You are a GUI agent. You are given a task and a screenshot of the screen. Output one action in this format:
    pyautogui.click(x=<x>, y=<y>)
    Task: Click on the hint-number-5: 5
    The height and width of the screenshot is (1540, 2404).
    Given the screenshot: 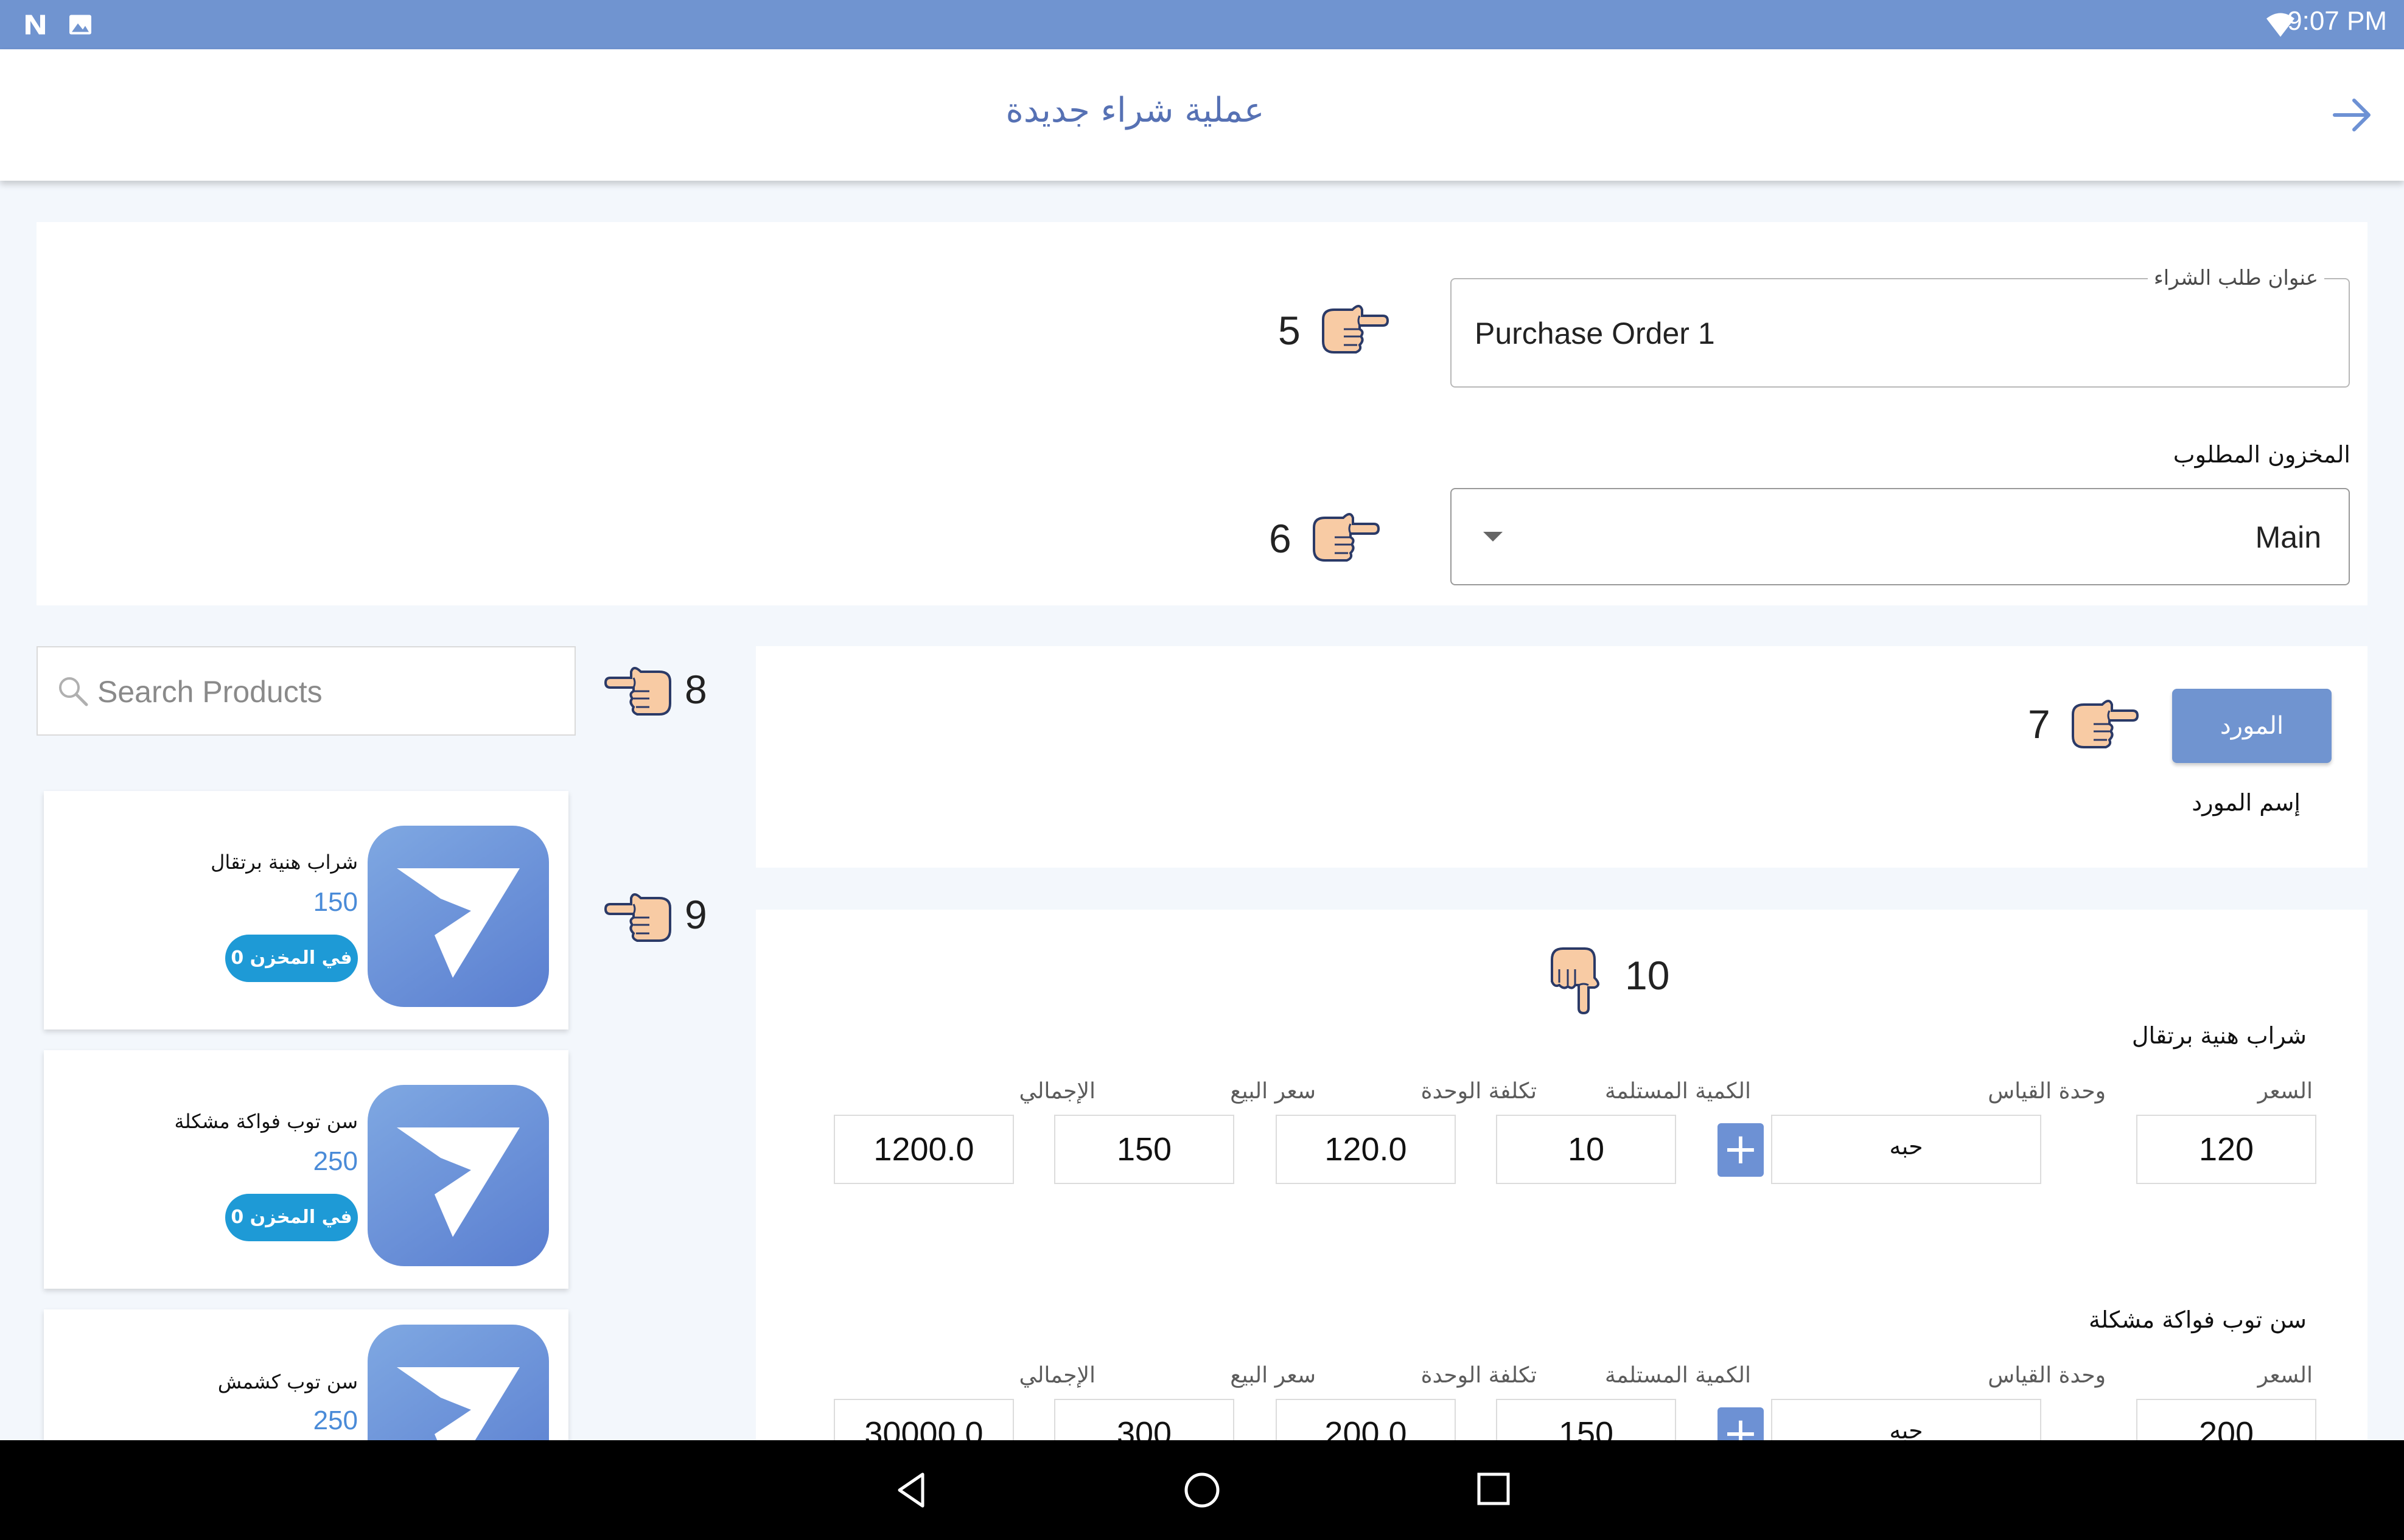 What is the action you would take?
    pyautogui.click(x=1289, y=330)
    